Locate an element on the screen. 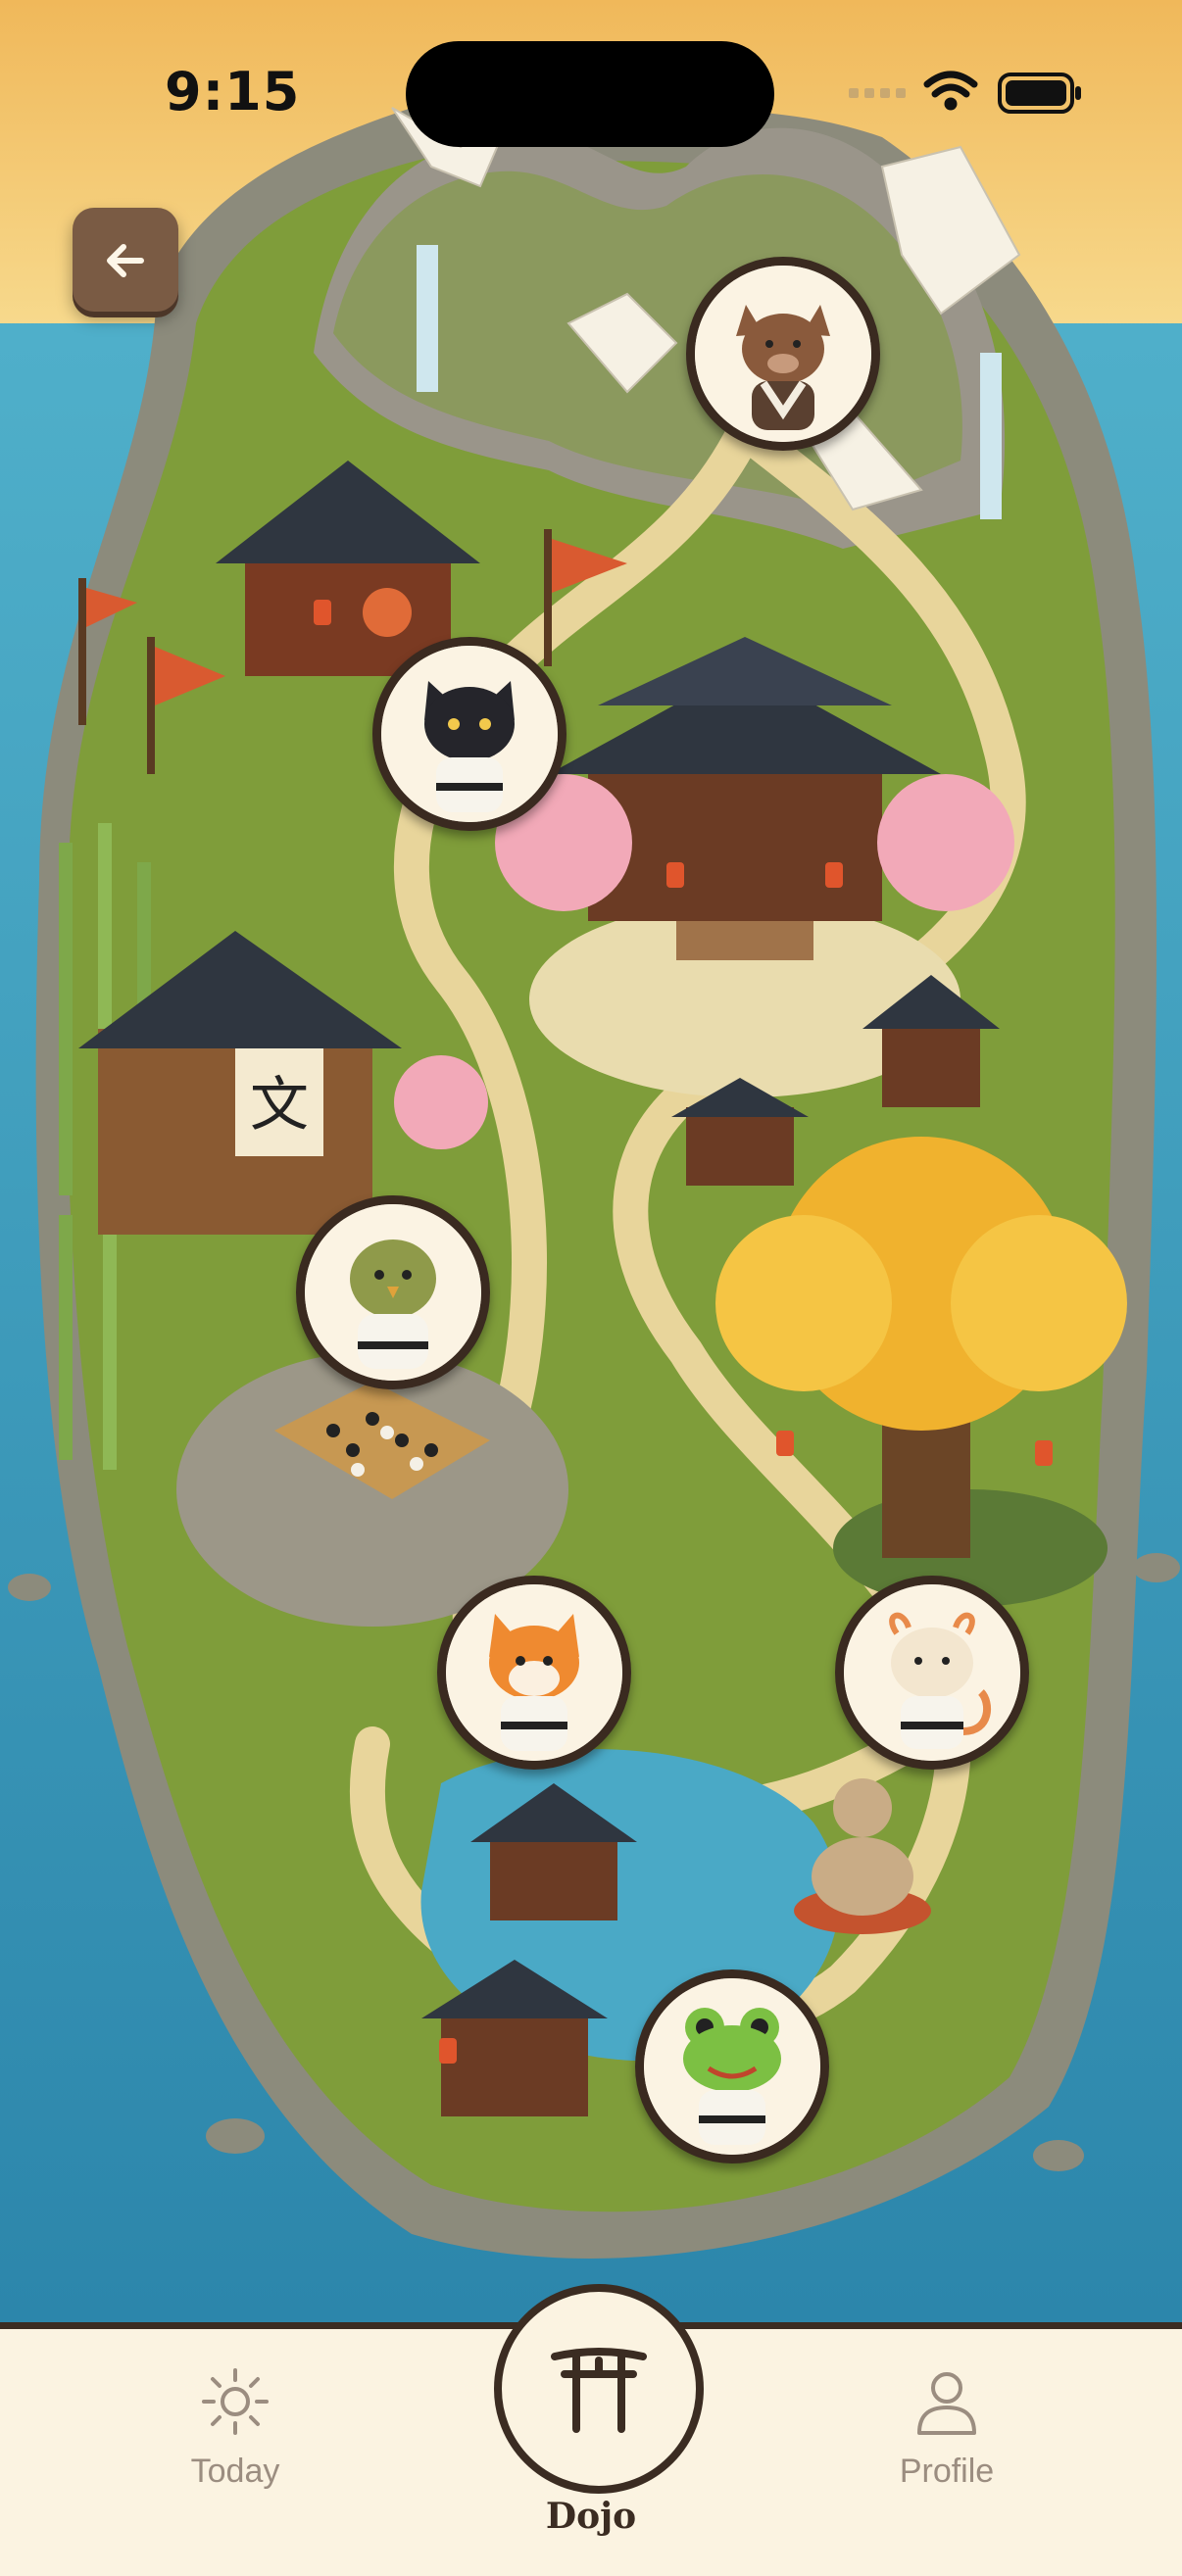 Image resolution: width=1182 pixels, height=2576 pixels. torii-gate-icon is located at coordinates (599, 2390).